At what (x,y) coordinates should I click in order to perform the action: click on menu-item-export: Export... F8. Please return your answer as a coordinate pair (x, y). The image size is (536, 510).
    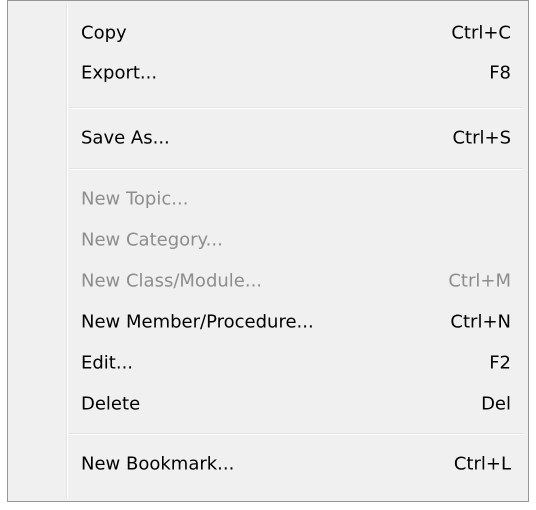
    Looking at the image, I should click on (268, 73).